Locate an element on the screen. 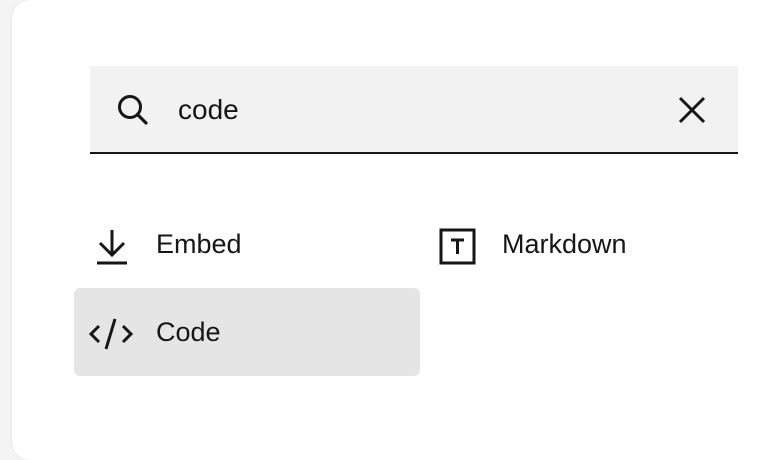  result-item-markdown: Markdown is located at coordinates (593, 244).